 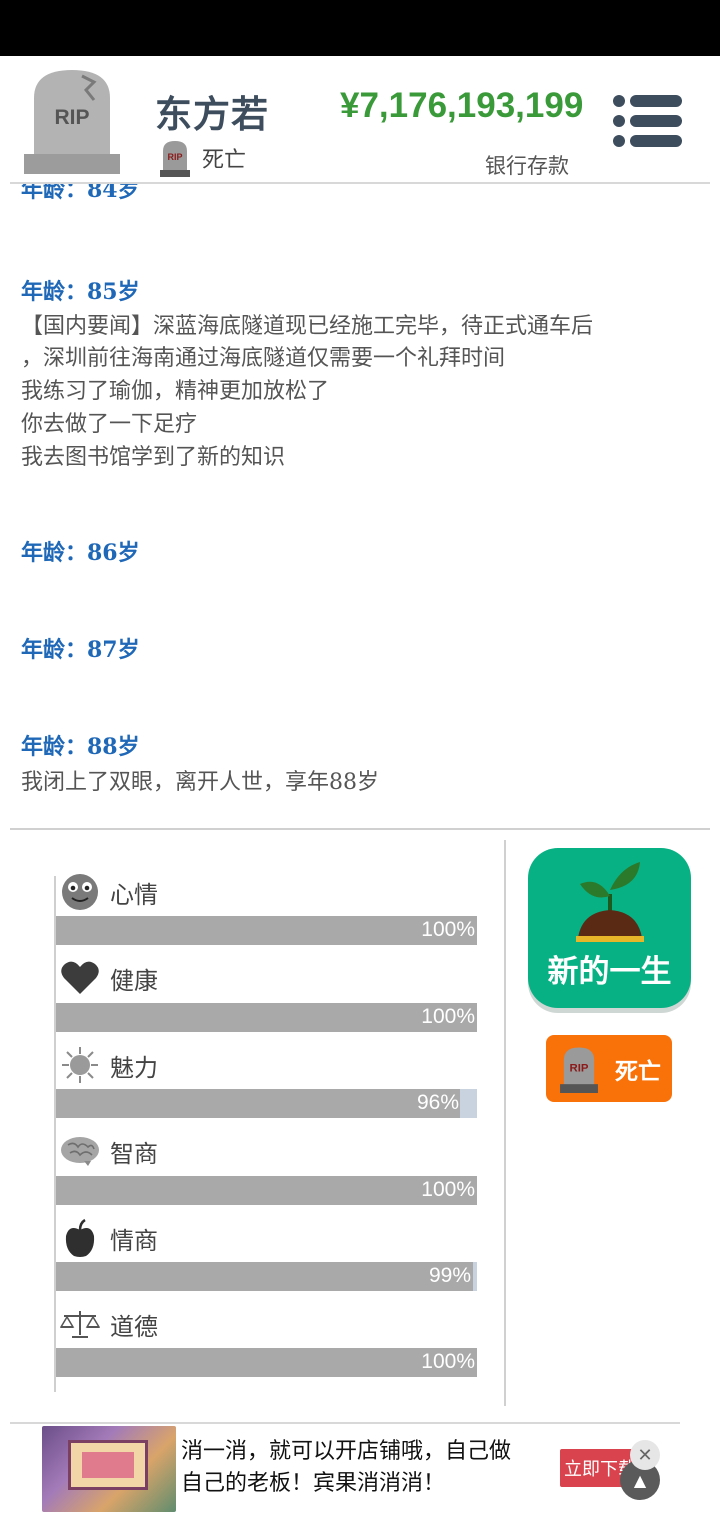 I want to click on sprout-icon, so click(x=610, y=902).